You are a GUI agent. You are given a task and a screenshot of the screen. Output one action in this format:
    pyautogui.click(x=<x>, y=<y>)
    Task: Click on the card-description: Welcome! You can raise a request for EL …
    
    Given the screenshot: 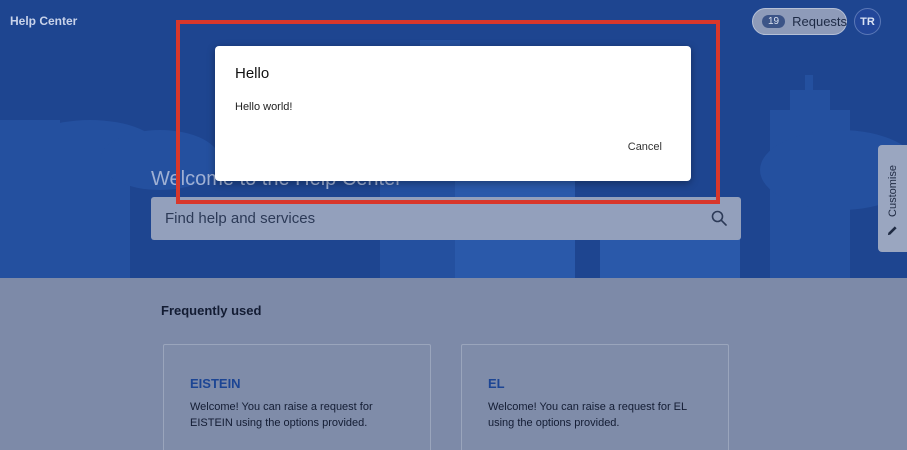 What is the action you would take?
    pyautogui.click(x=587, y=415)
    